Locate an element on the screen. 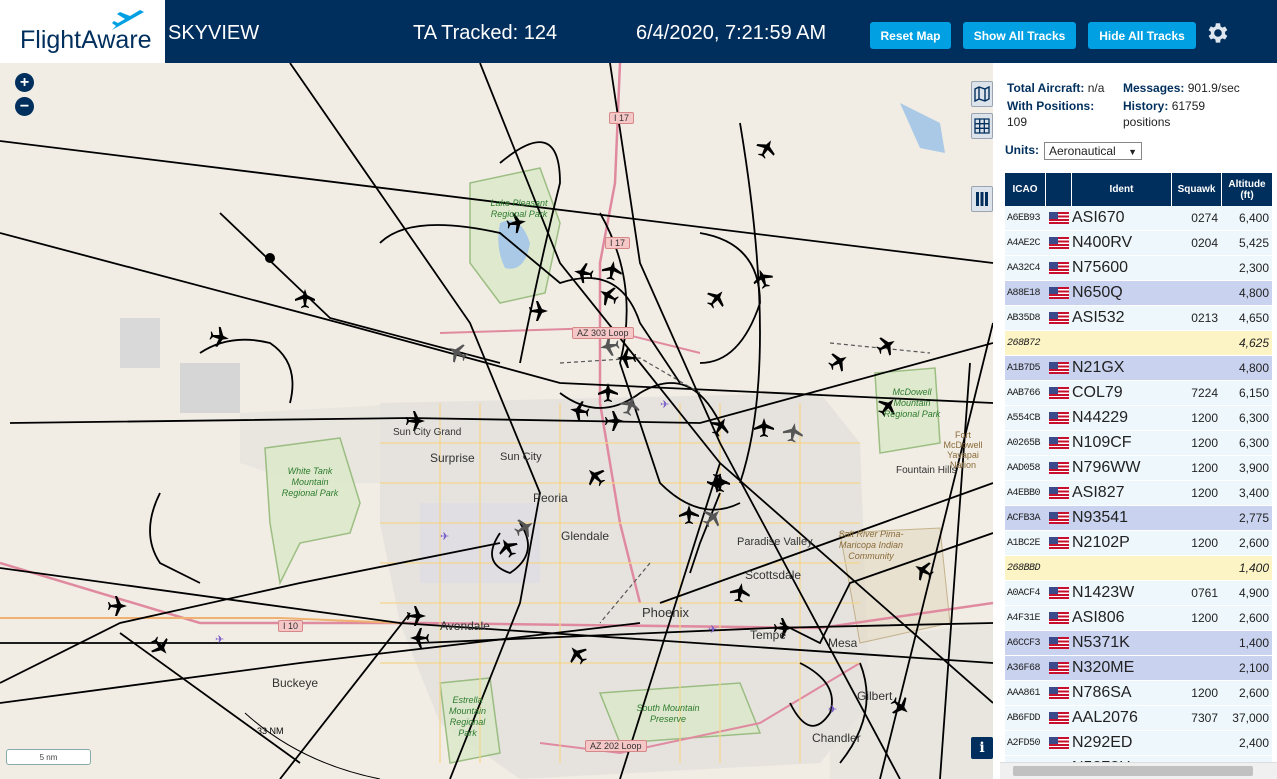 This screenshot has width=1277, height=779. table-row: A0ACF4 N1423W 0761 4,900 is located at coordinates (1138, 593).